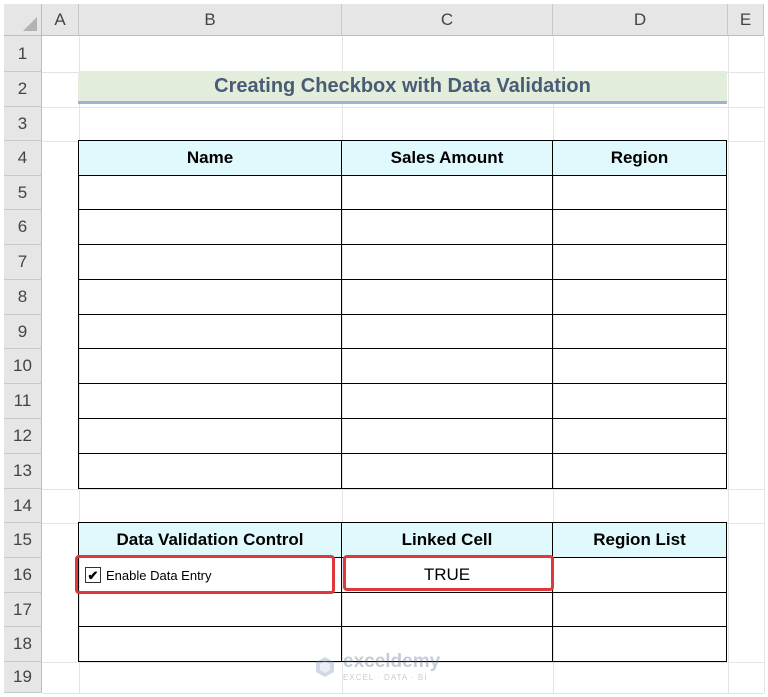 The width and height of the screenshot is (768, 697). What do you see at coordinates (23, 366) in the screenshot?
I see `row-header-10: 10` at bounding box center [23, 366].